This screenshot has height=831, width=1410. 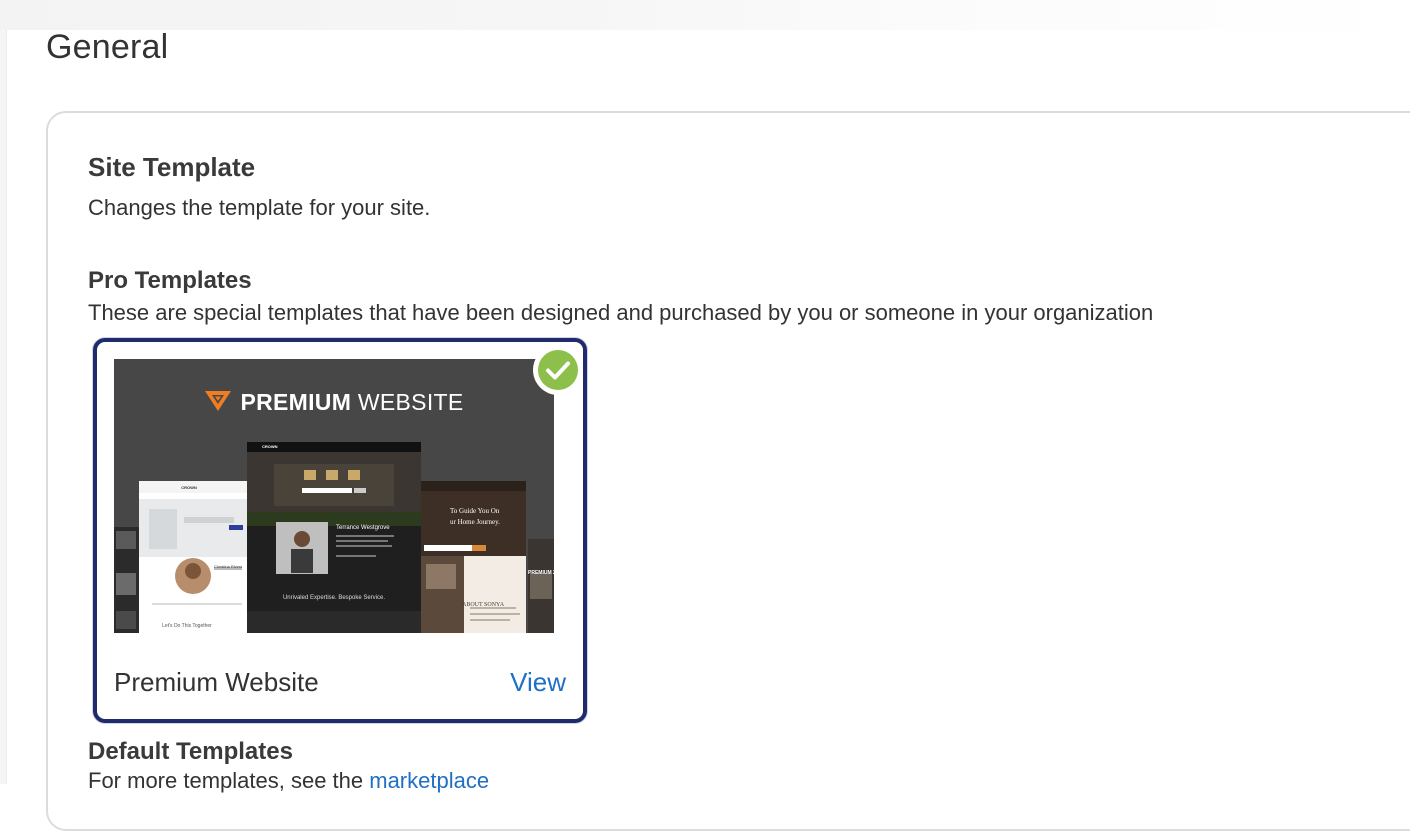 What do you see at coordinates (107, 47) in the screenshot?
I see `page-title: General` at bounding box center [107, 47].